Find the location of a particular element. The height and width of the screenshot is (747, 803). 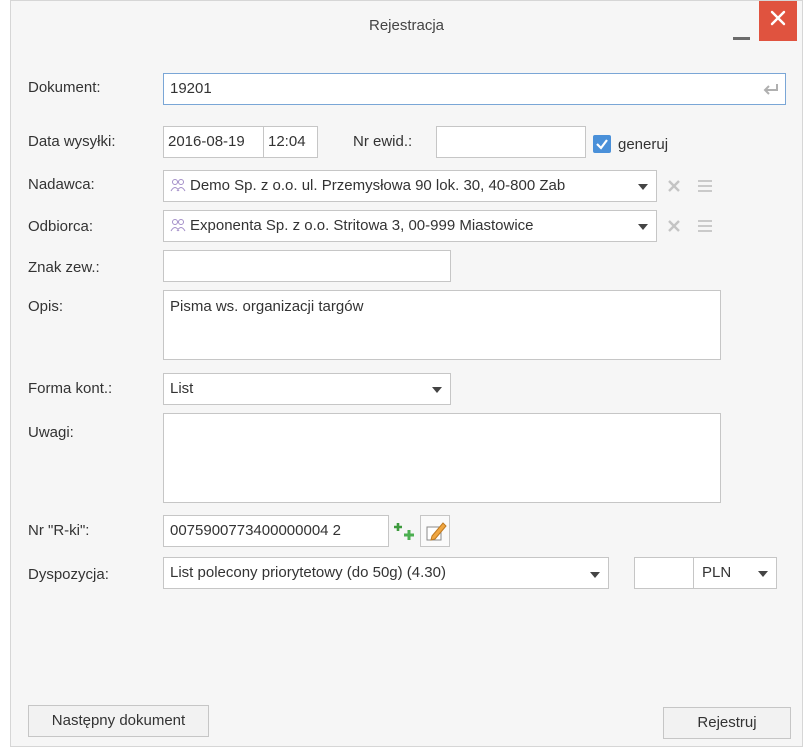

nadawca-clear-button is located at coordinates (676, 186).